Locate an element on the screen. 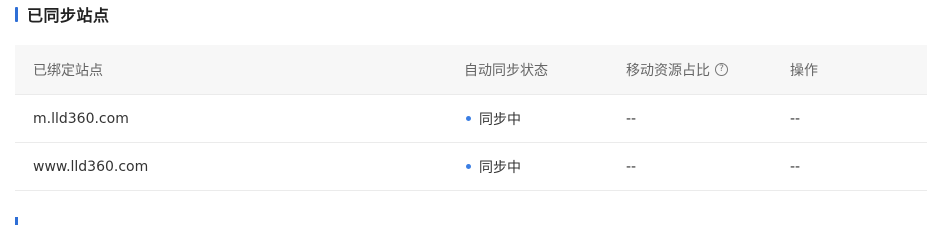  question-circle-icon: ? is located at coordinates (721, 69).